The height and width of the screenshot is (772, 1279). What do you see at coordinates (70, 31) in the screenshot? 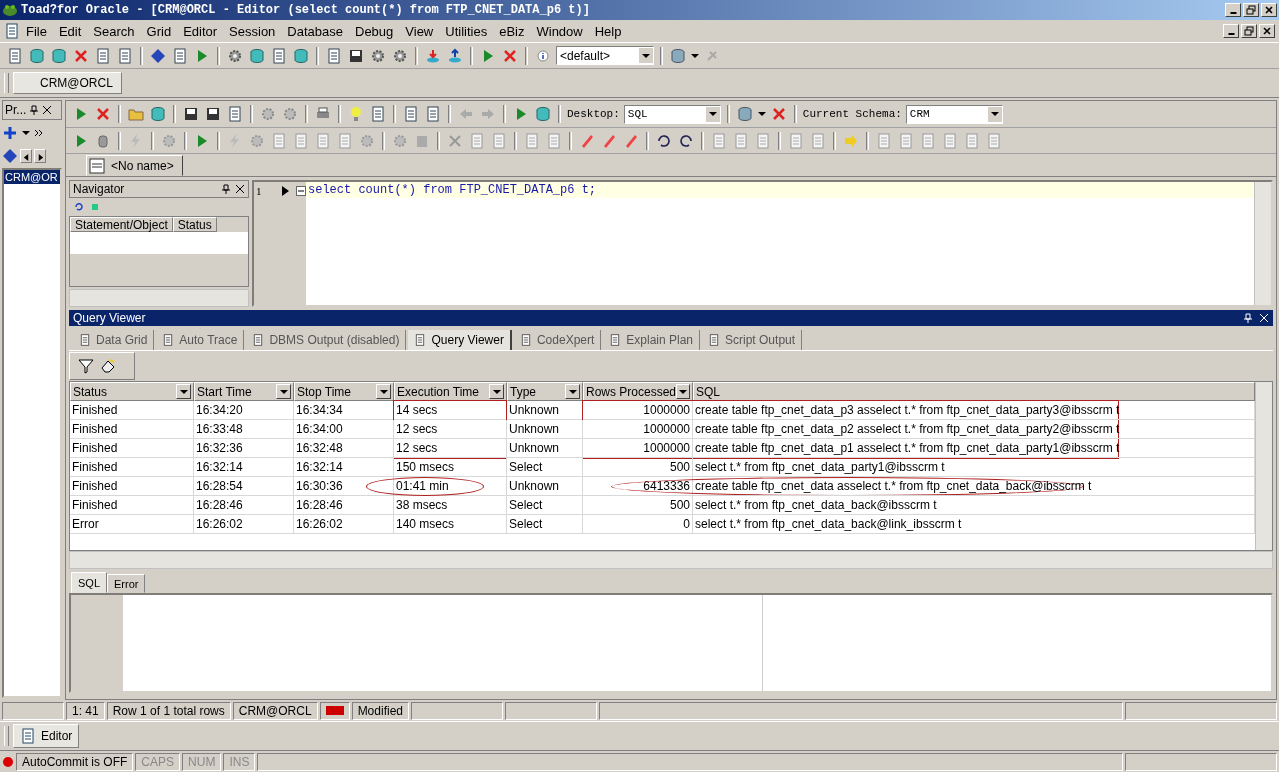
I see `menu-item: Edit` at bounding box center [70, 31].